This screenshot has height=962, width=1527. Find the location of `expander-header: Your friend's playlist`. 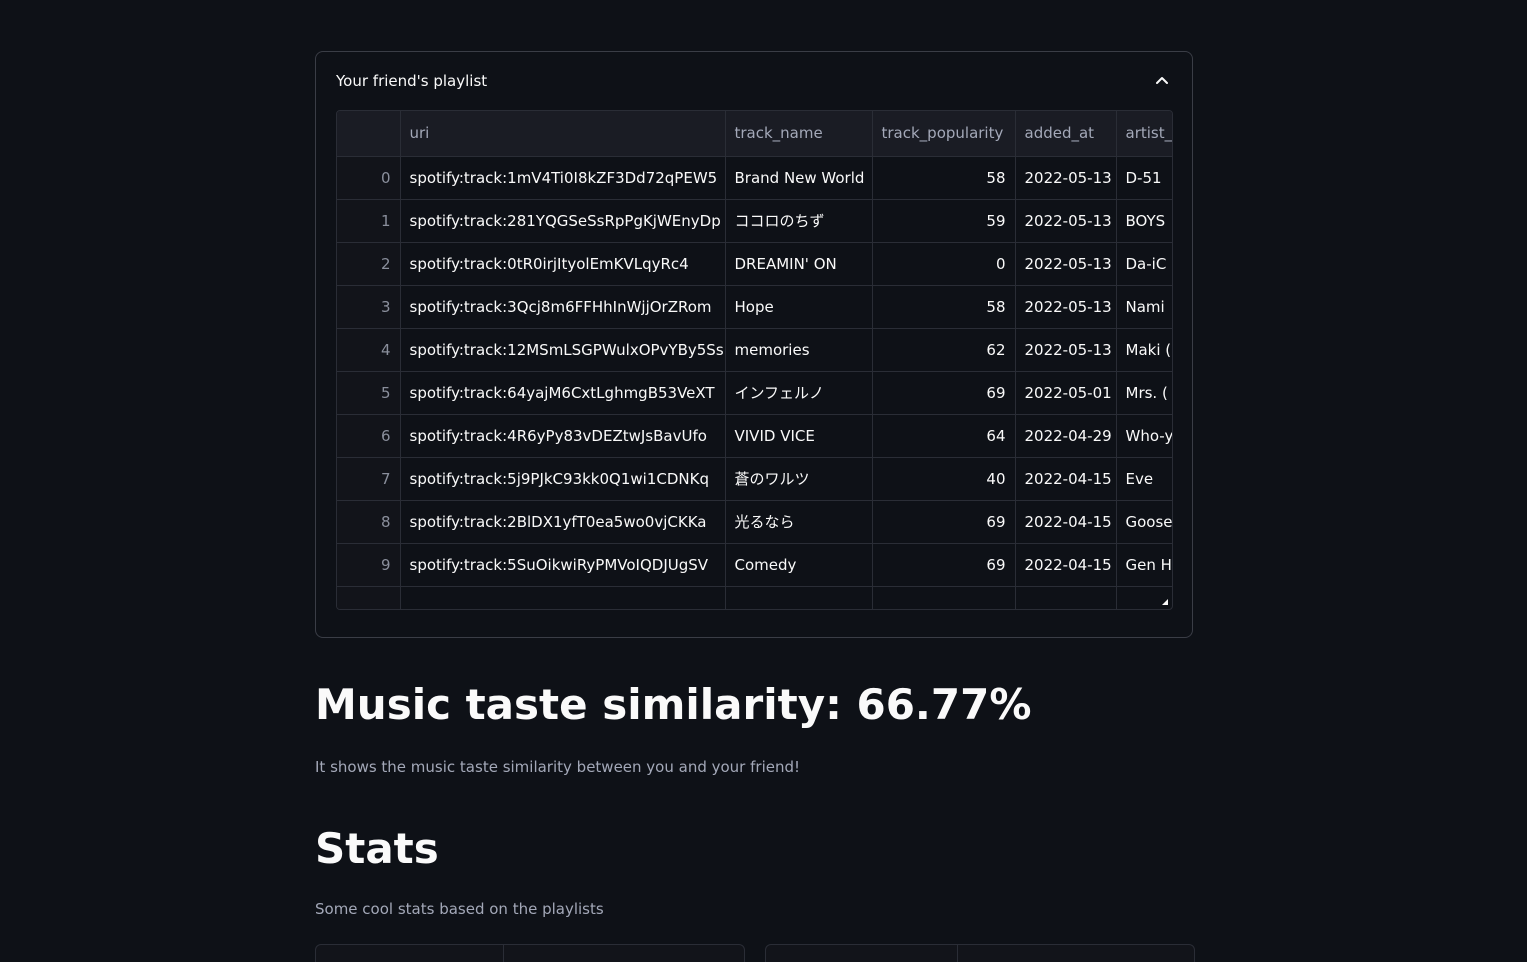

expander-header: Your friend's playlist is located at coordinates (754, 82).